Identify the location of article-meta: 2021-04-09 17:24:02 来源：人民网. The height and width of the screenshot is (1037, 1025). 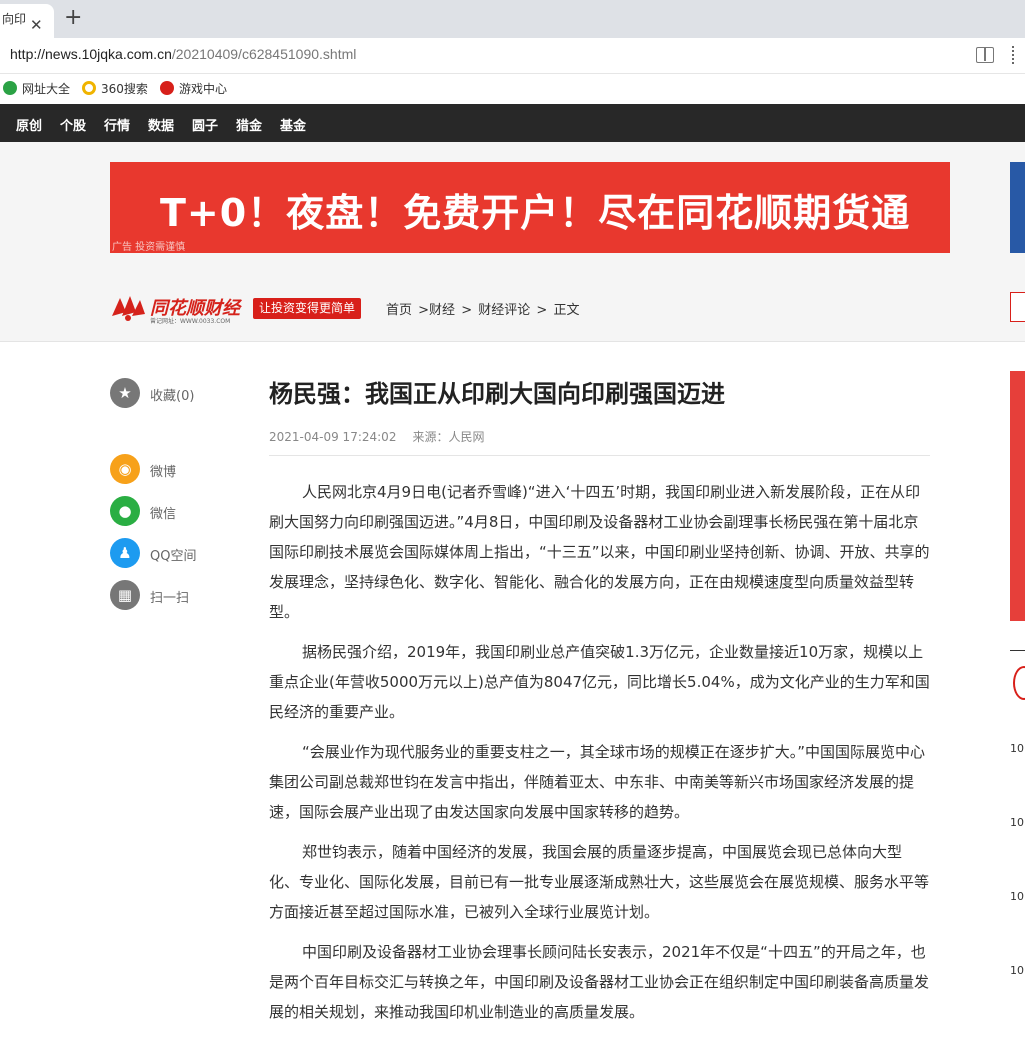
(384, 436).